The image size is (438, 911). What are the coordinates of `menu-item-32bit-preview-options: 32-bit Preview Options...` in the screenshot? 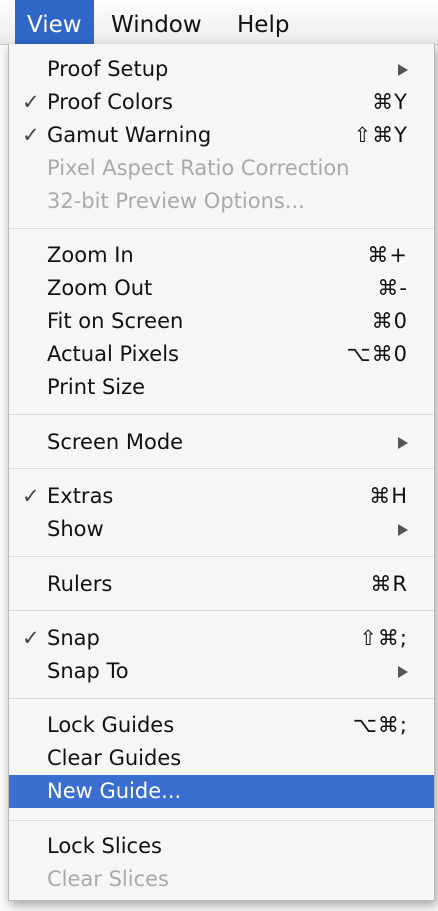 It's located at (221, 201).